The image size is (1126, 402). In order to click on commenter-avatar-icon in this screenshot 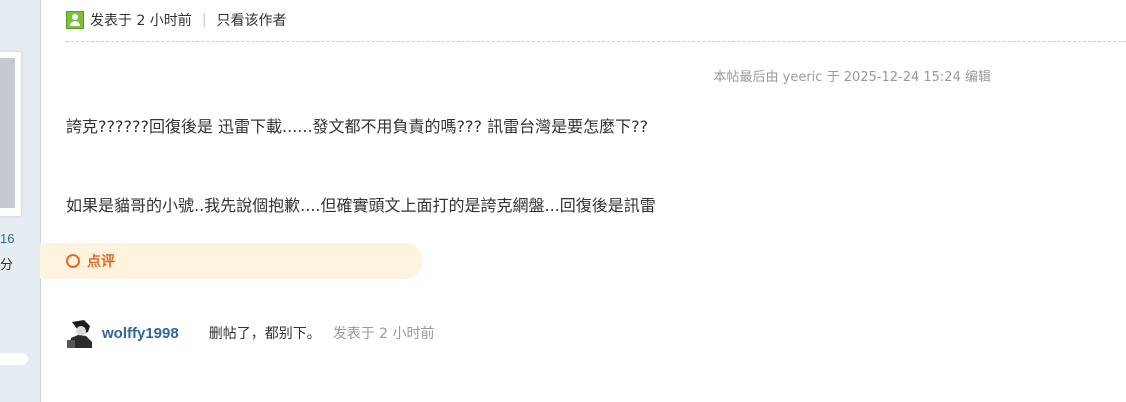, I will do `click(80, 333)`.